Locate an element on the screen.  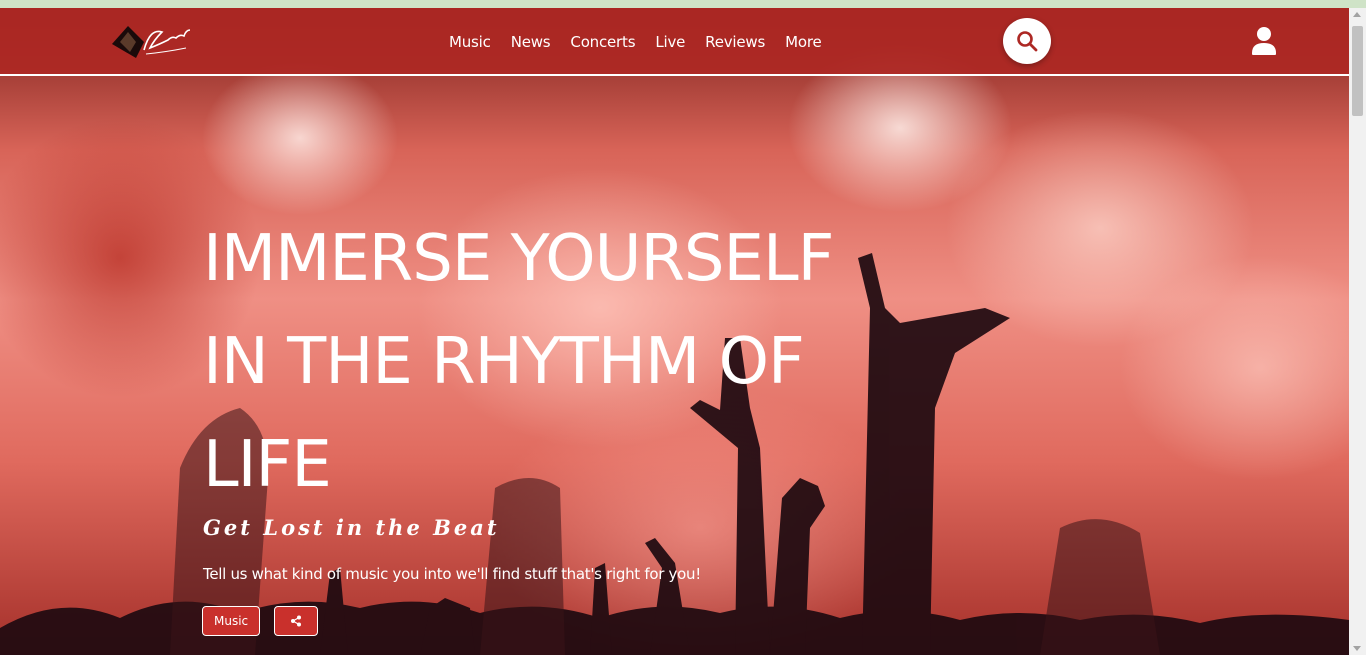
nav-link-live: Live is located at coordinates (670, 42).